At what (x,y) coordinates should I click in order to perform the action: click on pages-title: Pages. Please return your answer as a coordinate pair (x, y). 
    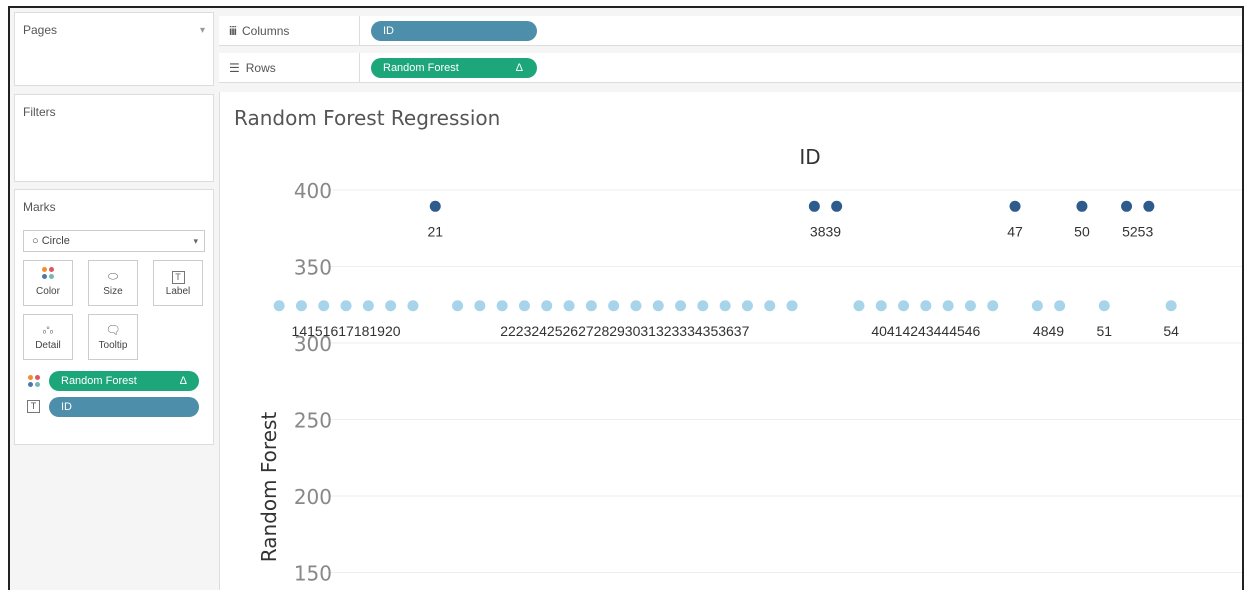
    Looking at the image, I should click on (40, 30).